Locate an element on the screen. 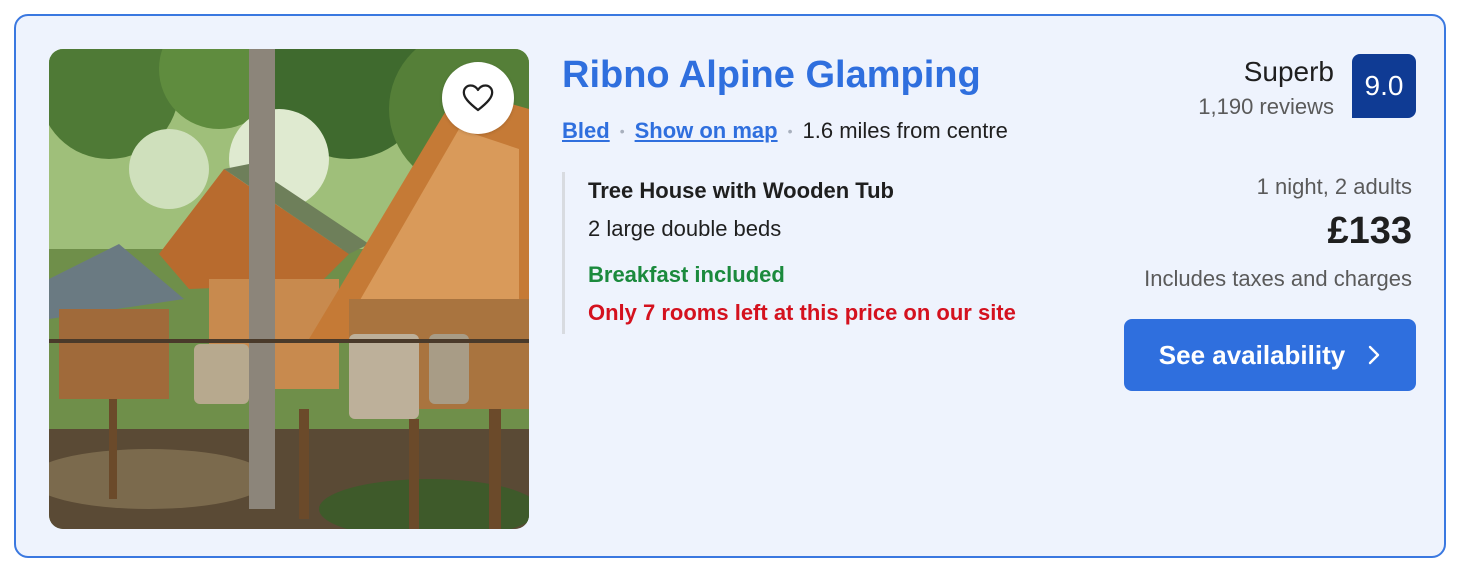 The height and width of the screenshot is (572, 1458). review-word: Superb is located at coordinates (1288, 71).